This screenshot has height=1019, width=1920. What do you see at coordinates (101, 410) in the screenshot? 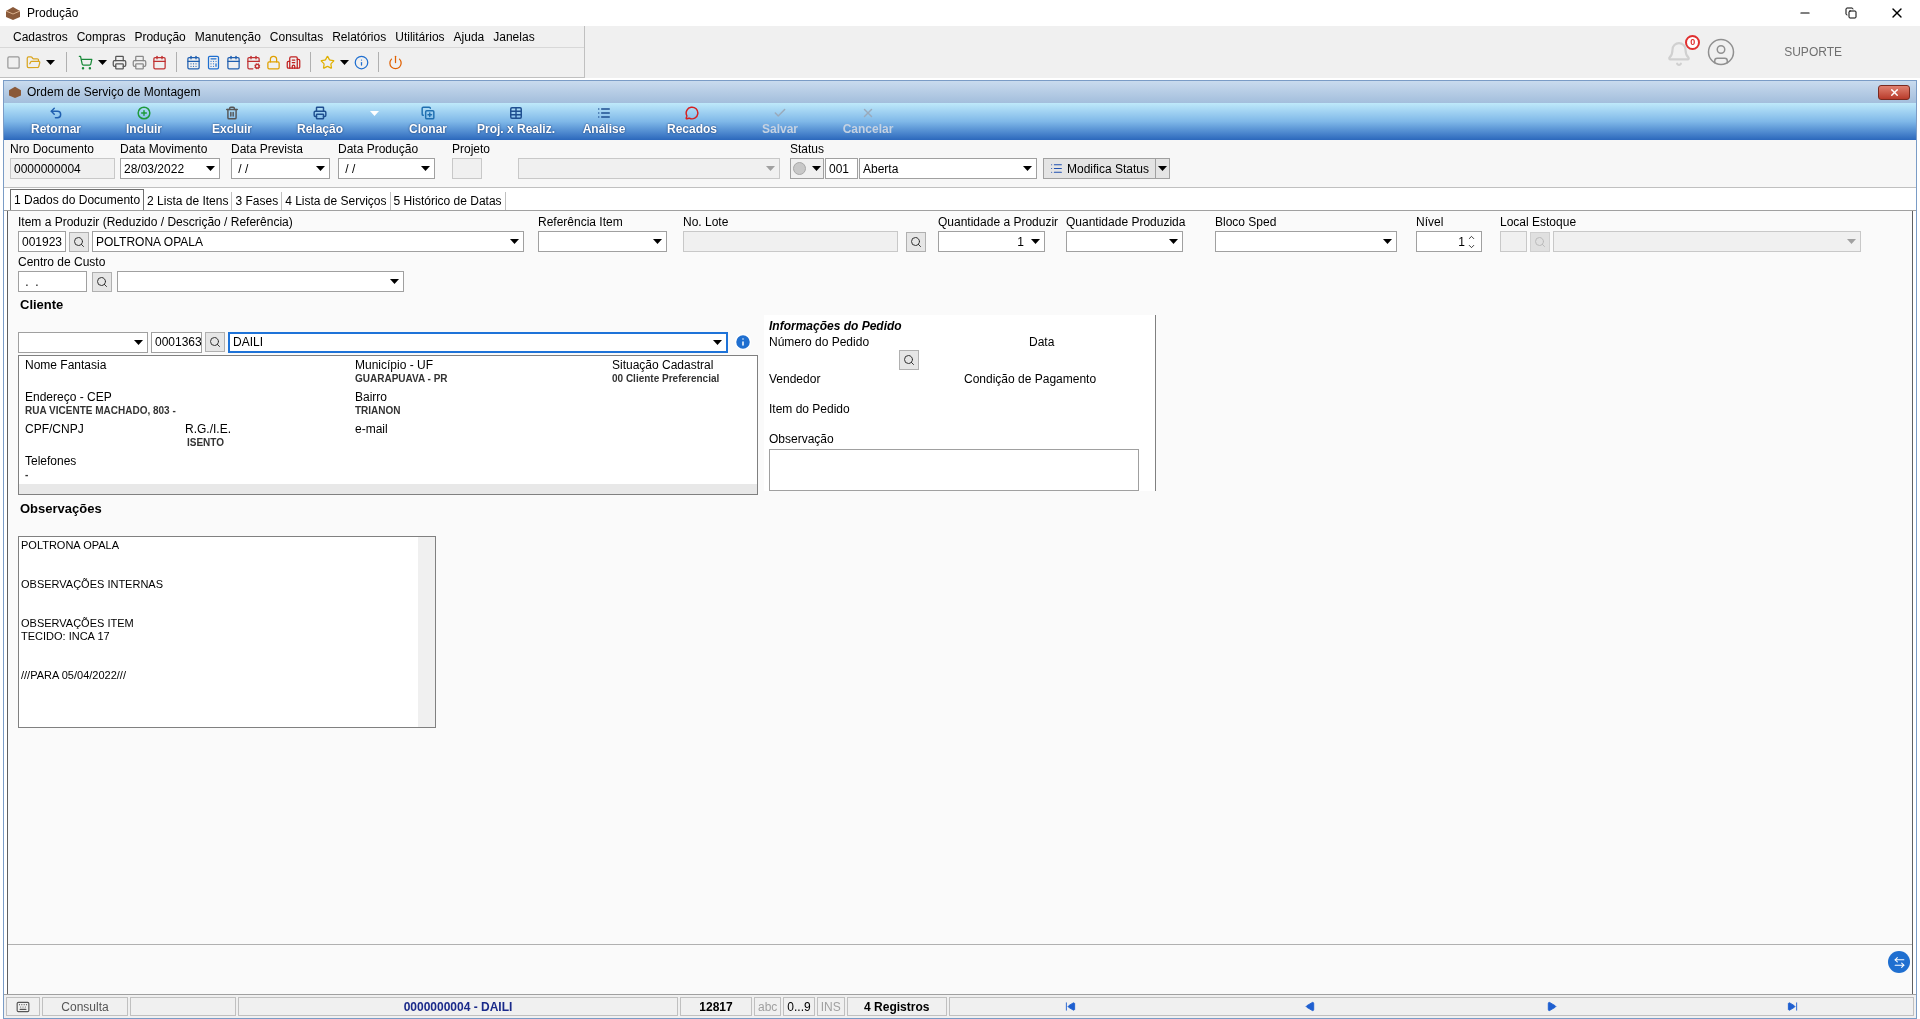
I see `field-value: RUA VICENTE MACHADO, 803 -` at bounding box center [101, 410].